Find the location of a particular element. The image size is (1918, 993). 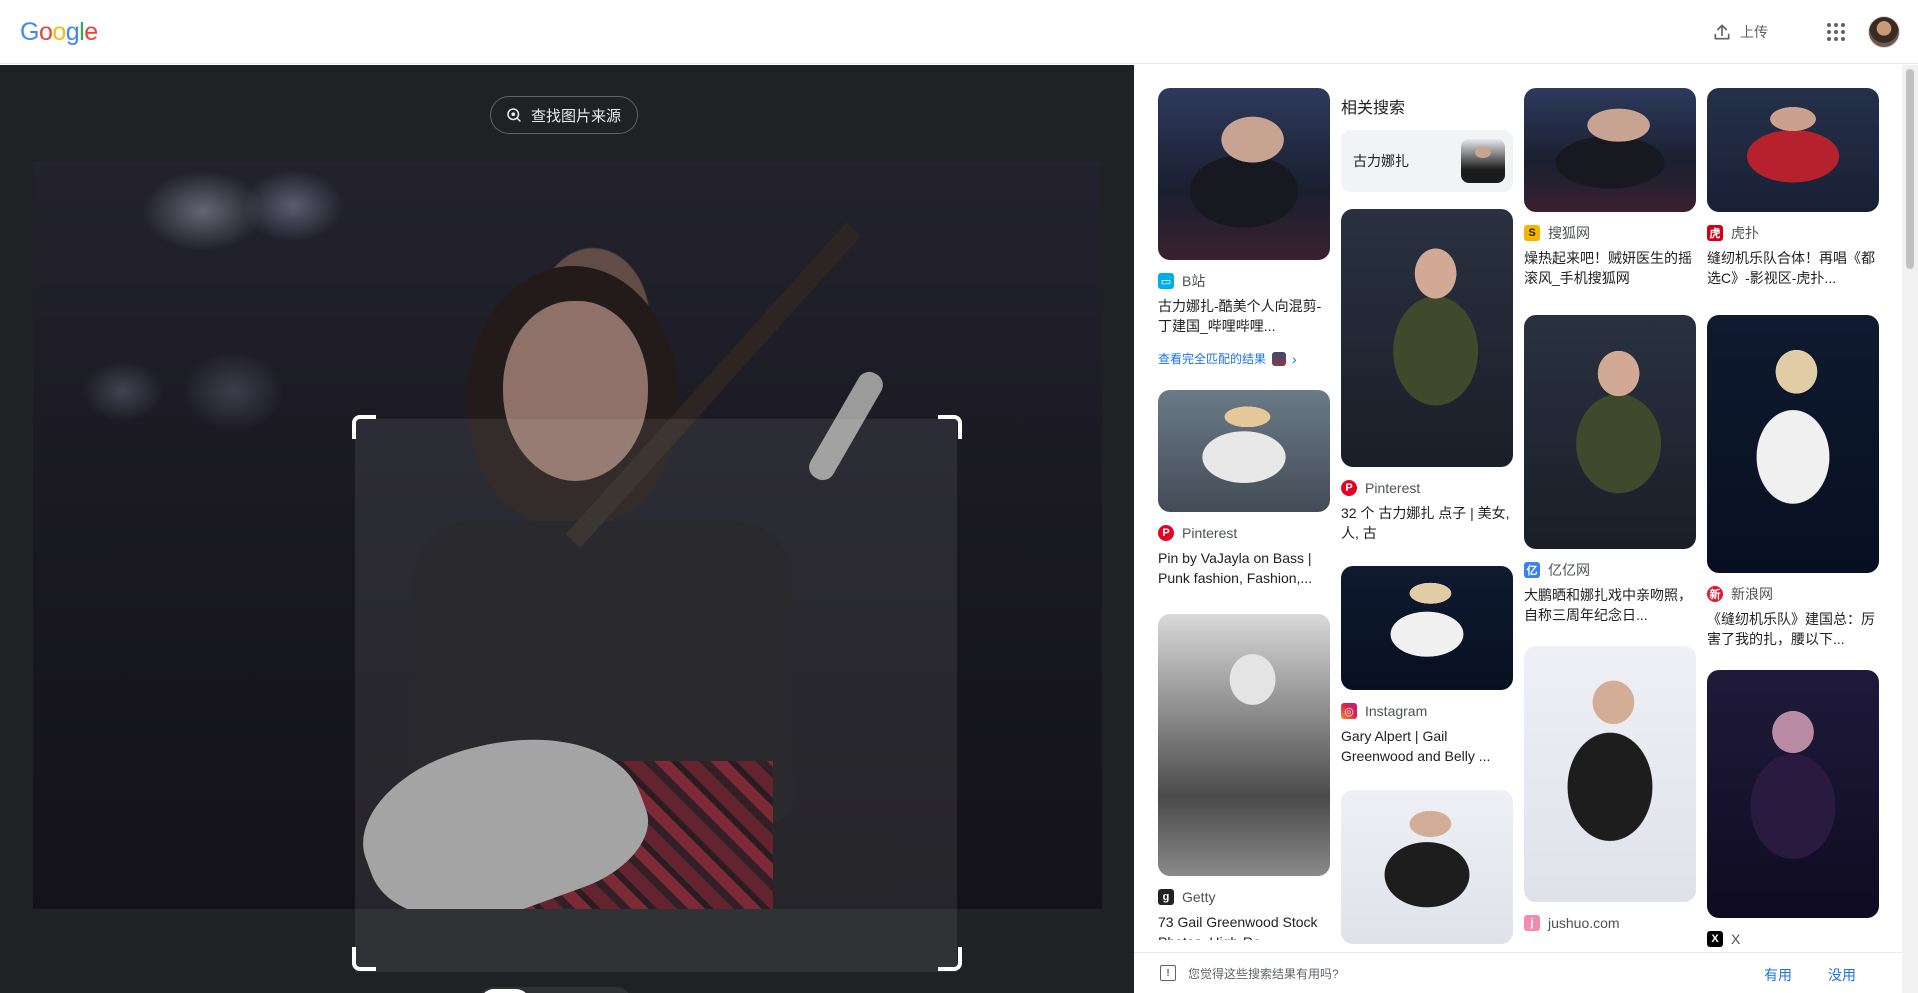

logo-letter: e is located at coordinates (91, 32).